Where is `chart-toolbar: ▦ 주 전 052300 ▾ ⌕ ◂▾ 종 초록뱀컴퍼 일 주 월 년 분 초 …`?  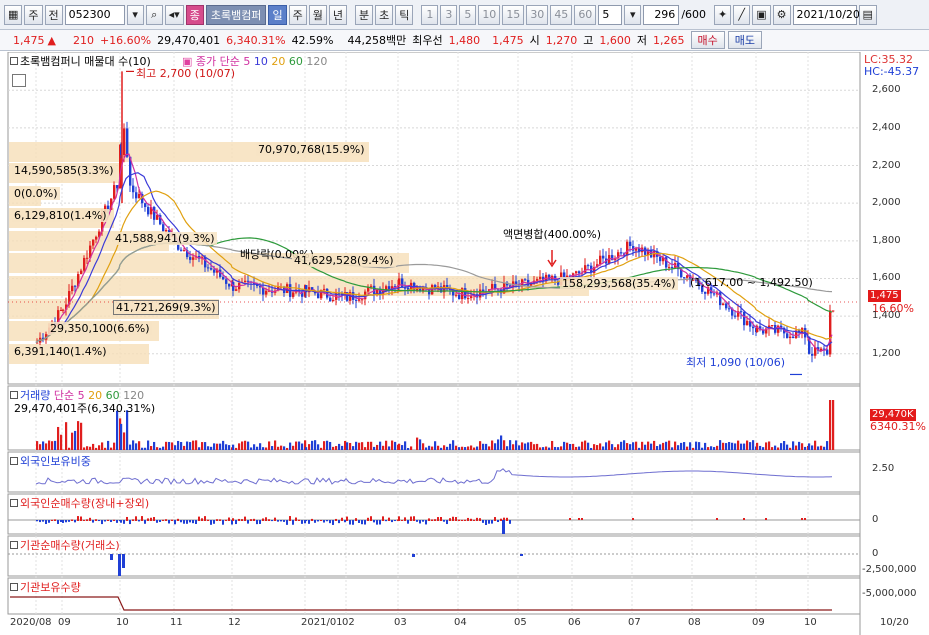
chart-toolbar: ▦ 주 전 052300 ▾ ⌕ ◂▾ 종 초록뱀컴퍼 일 주 월 년 분 초 … is located at coordinates (464, 15).